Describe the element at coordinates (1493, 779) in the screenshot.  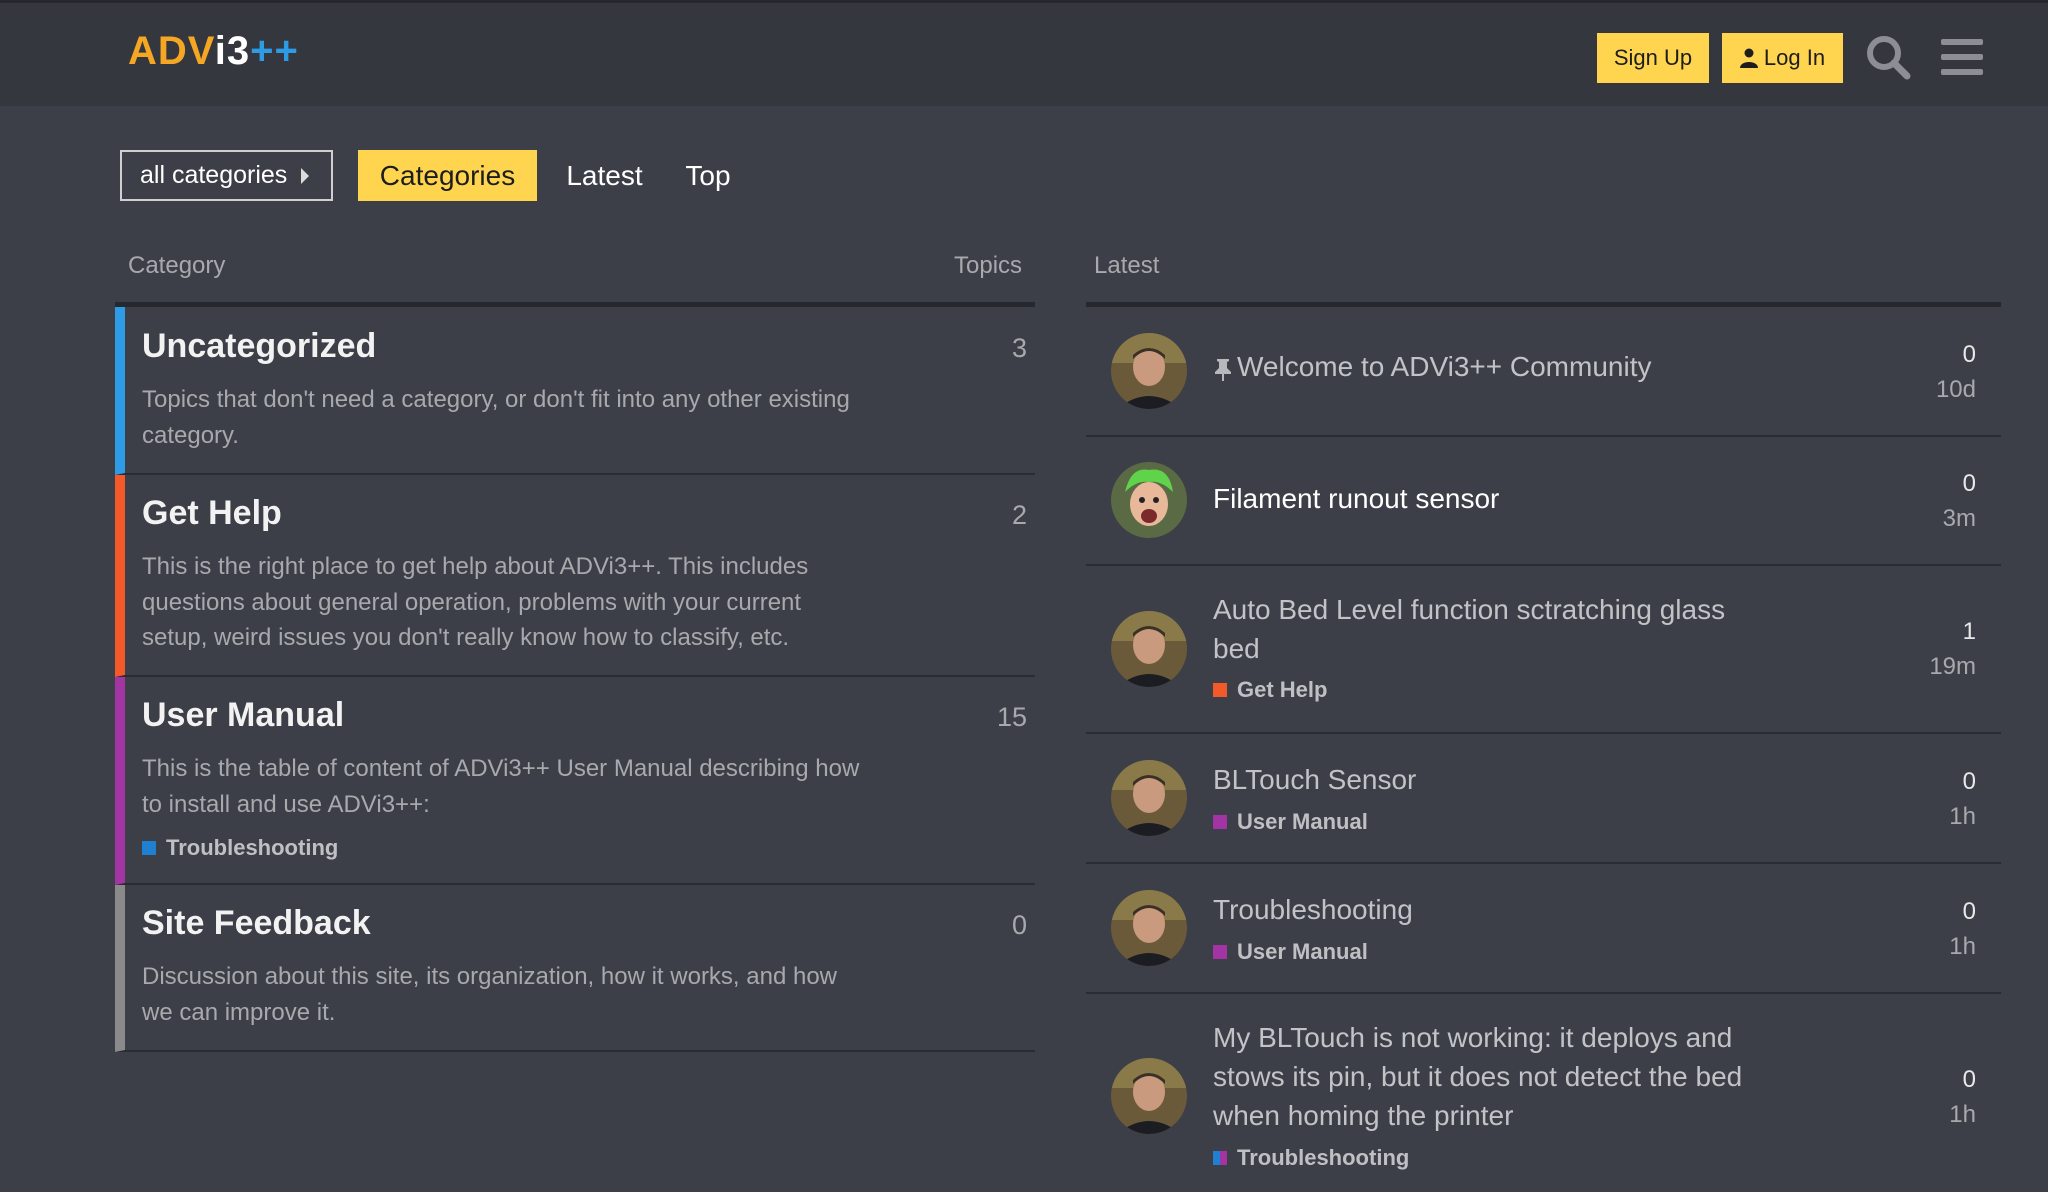
I see `topic-title-link: BLTouch Sensor` at that location.